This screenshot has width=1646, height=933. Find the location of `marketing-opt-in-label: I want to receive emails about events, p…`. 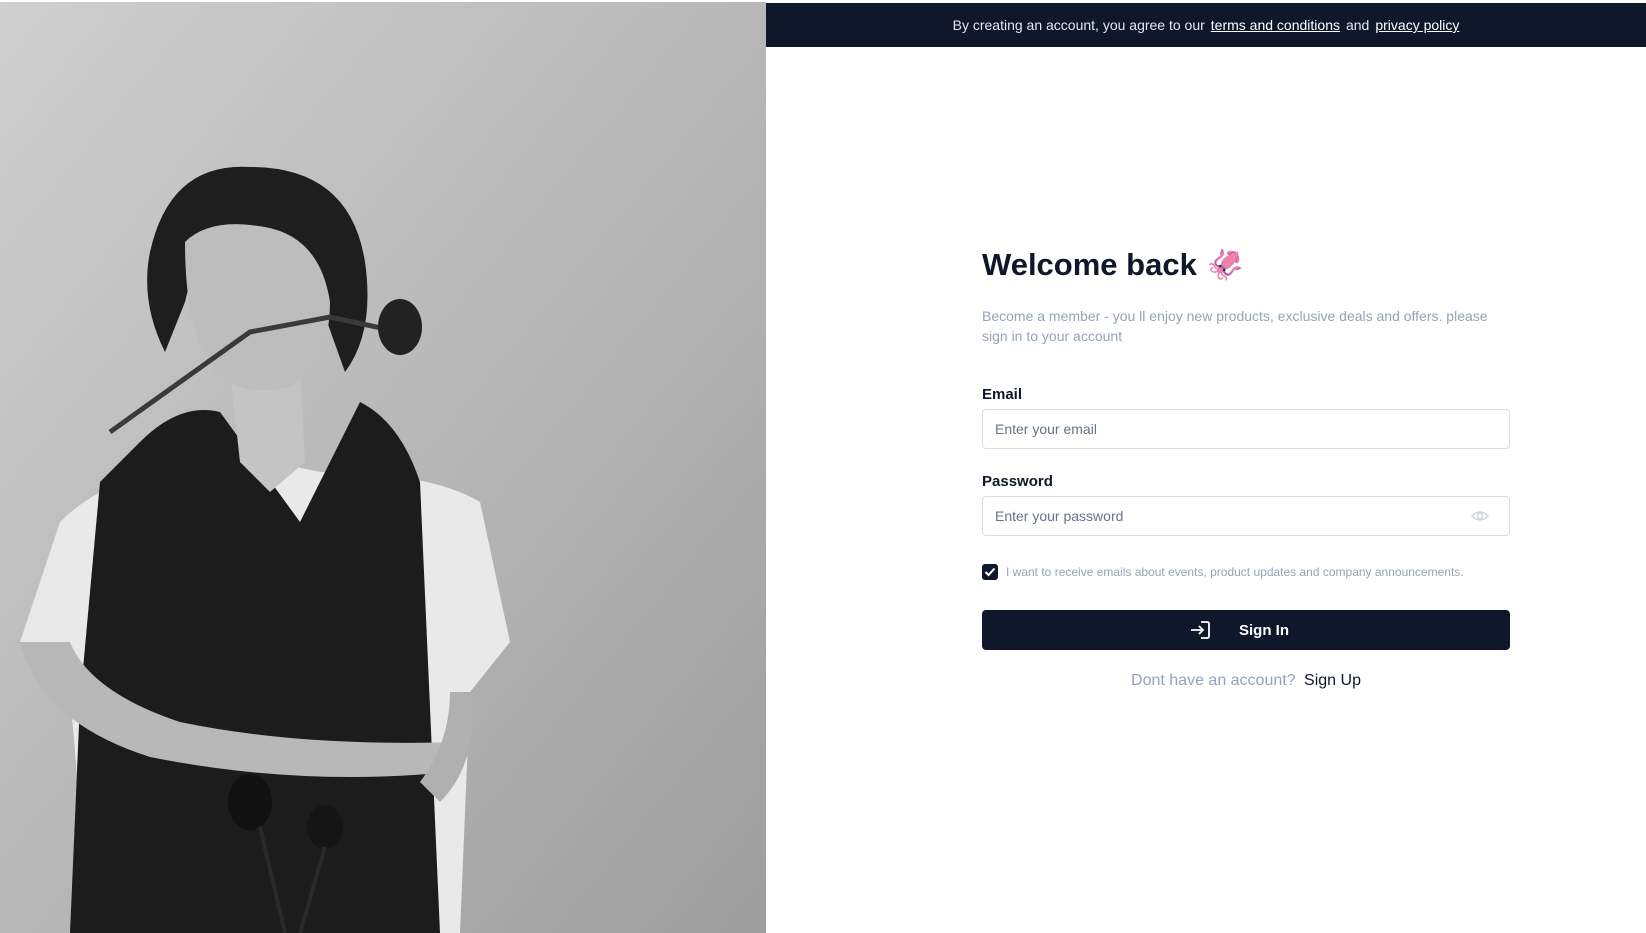

marketing-opt-in-label: I want to receive emails about events, p… is located at coordinates (1235, 572).